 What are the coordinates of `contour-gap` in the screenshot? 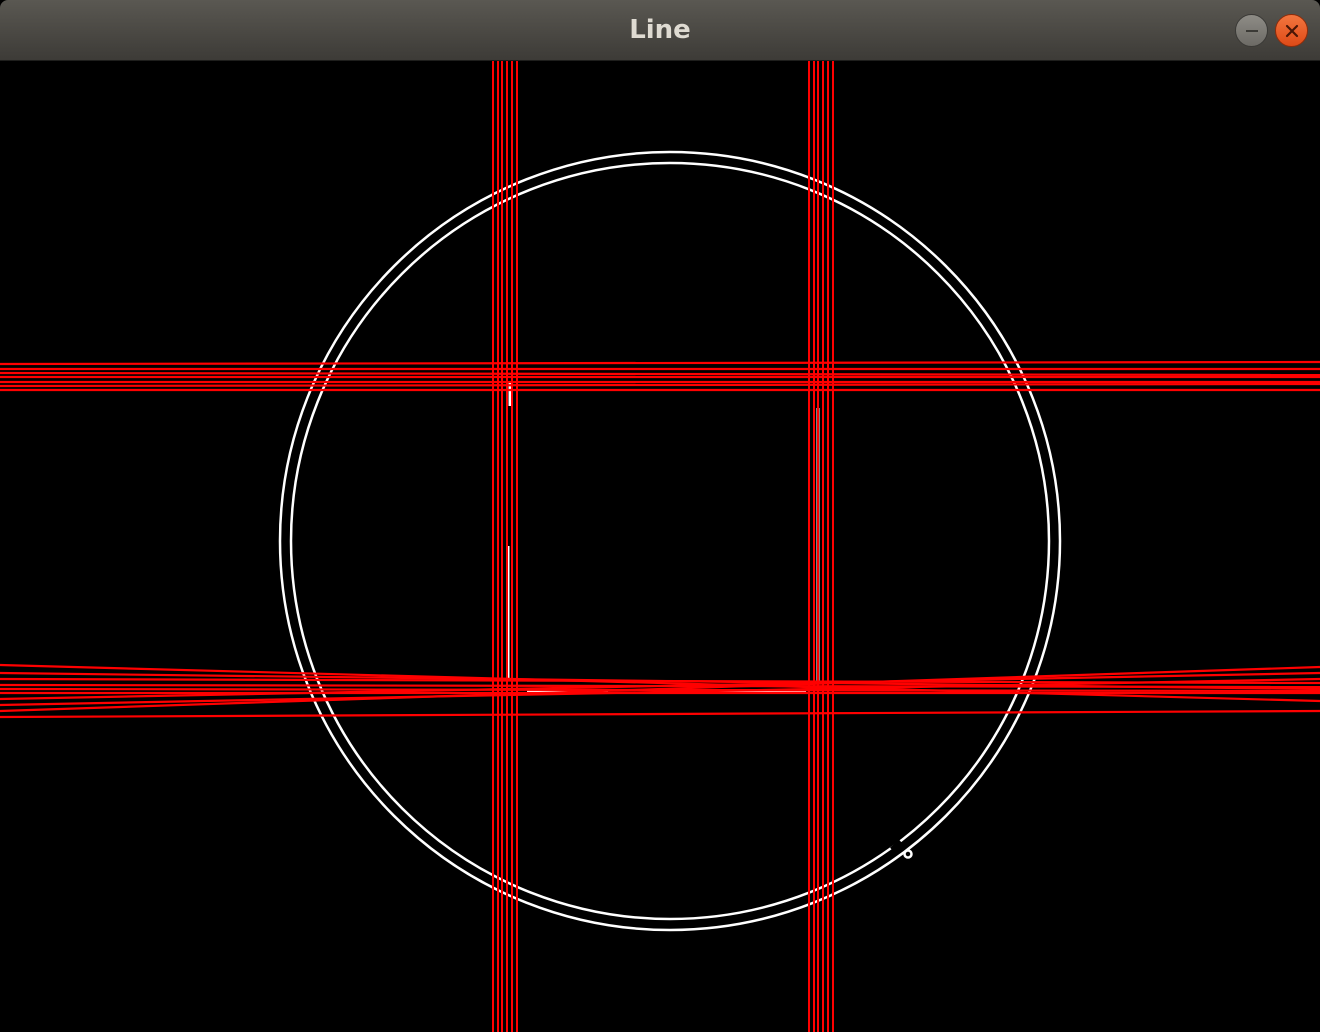 It's located at (897, 847).